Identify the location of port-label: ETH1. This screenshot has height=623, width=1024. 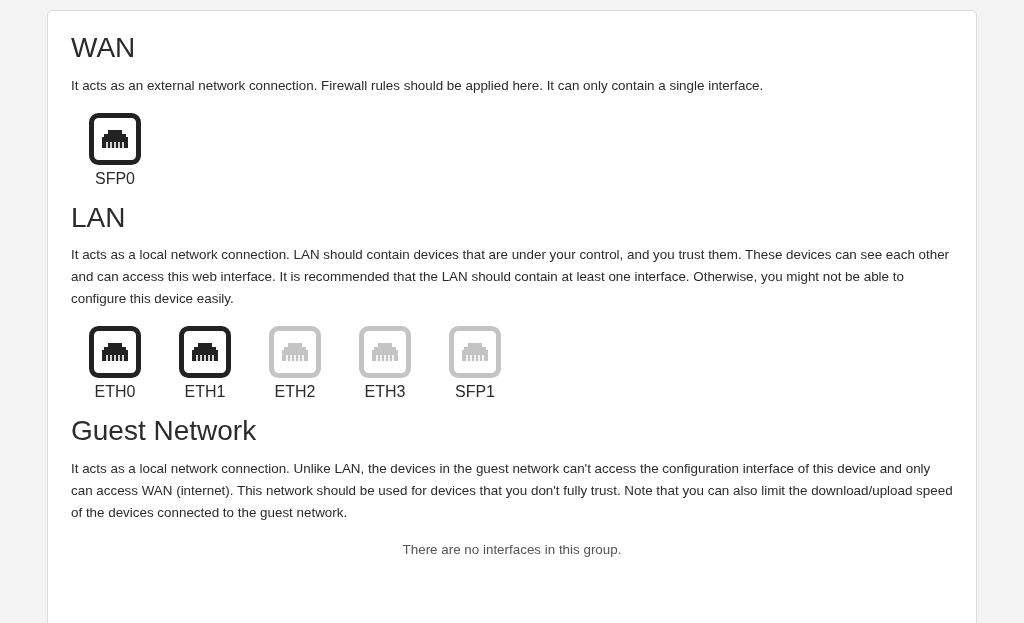
(205, 392).